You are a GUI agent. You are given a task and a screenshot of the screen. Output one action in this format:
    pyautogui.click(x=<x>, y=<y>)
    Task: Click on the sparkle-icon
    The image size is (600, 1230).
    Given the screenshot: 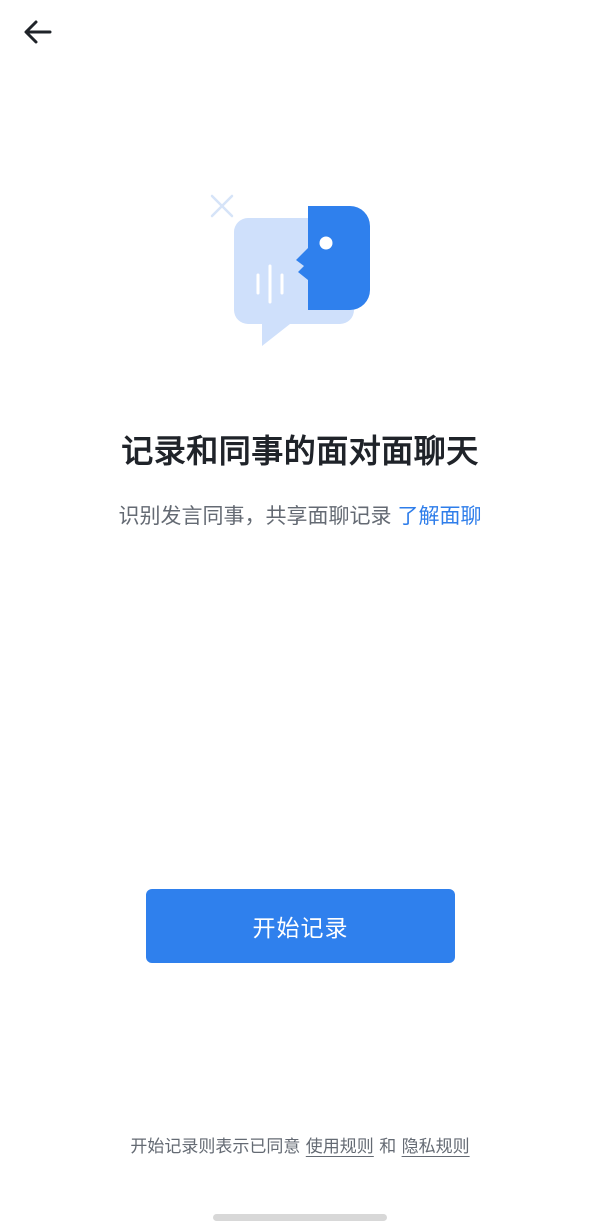 What is the action you would take?
    pyautogui.click(x=222, y=206)
    